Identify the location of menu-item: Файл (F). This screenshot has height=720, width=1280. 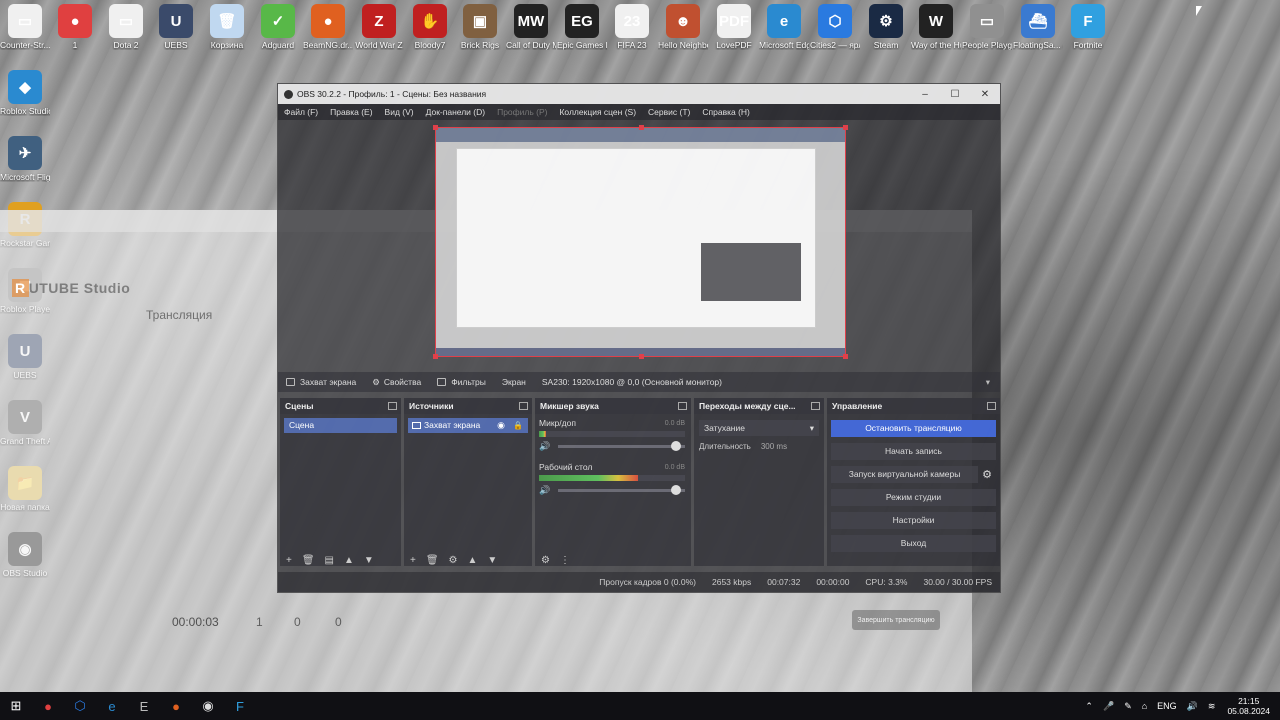
(301, 112).